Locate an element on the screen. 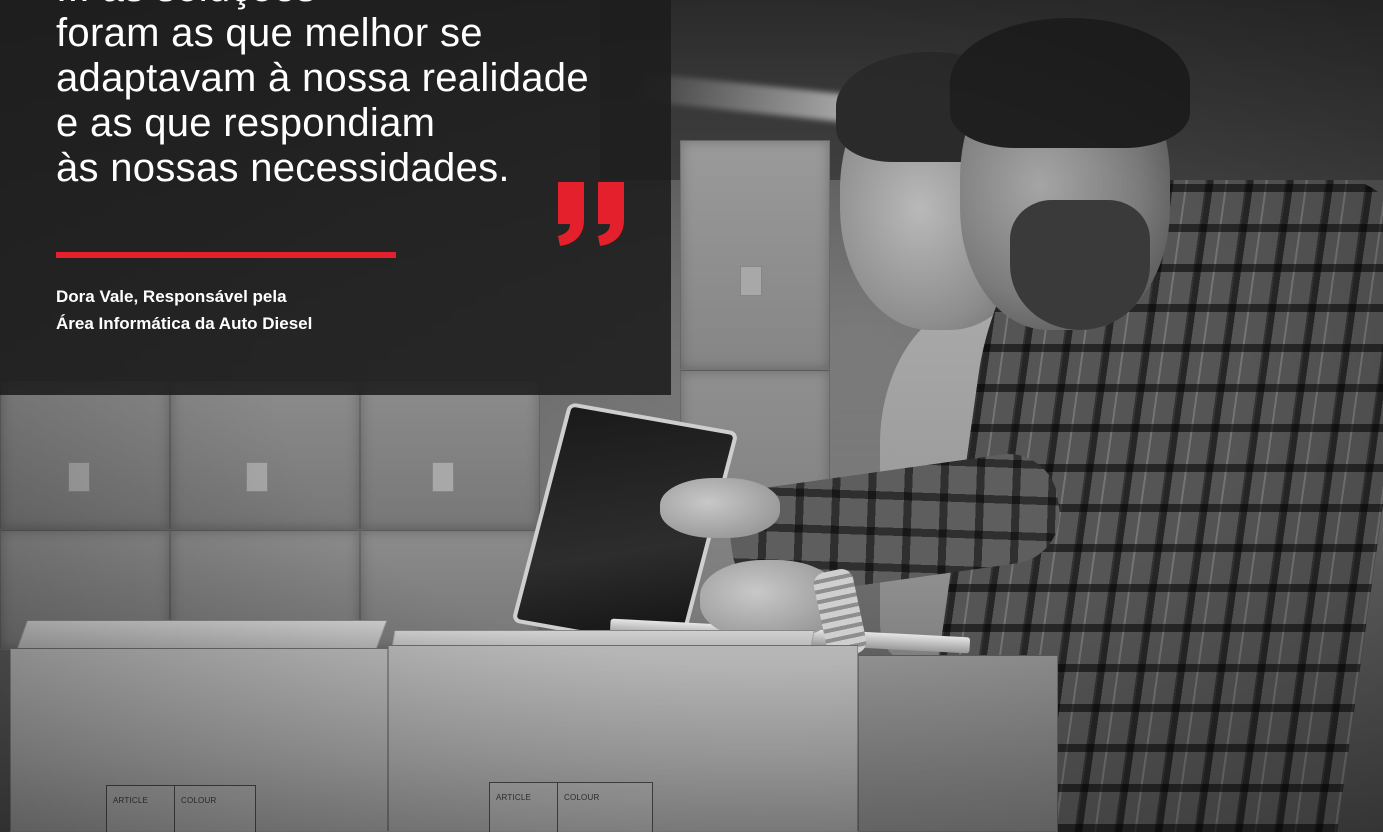  cardboard-box-side is located at coordinates (958, 743).